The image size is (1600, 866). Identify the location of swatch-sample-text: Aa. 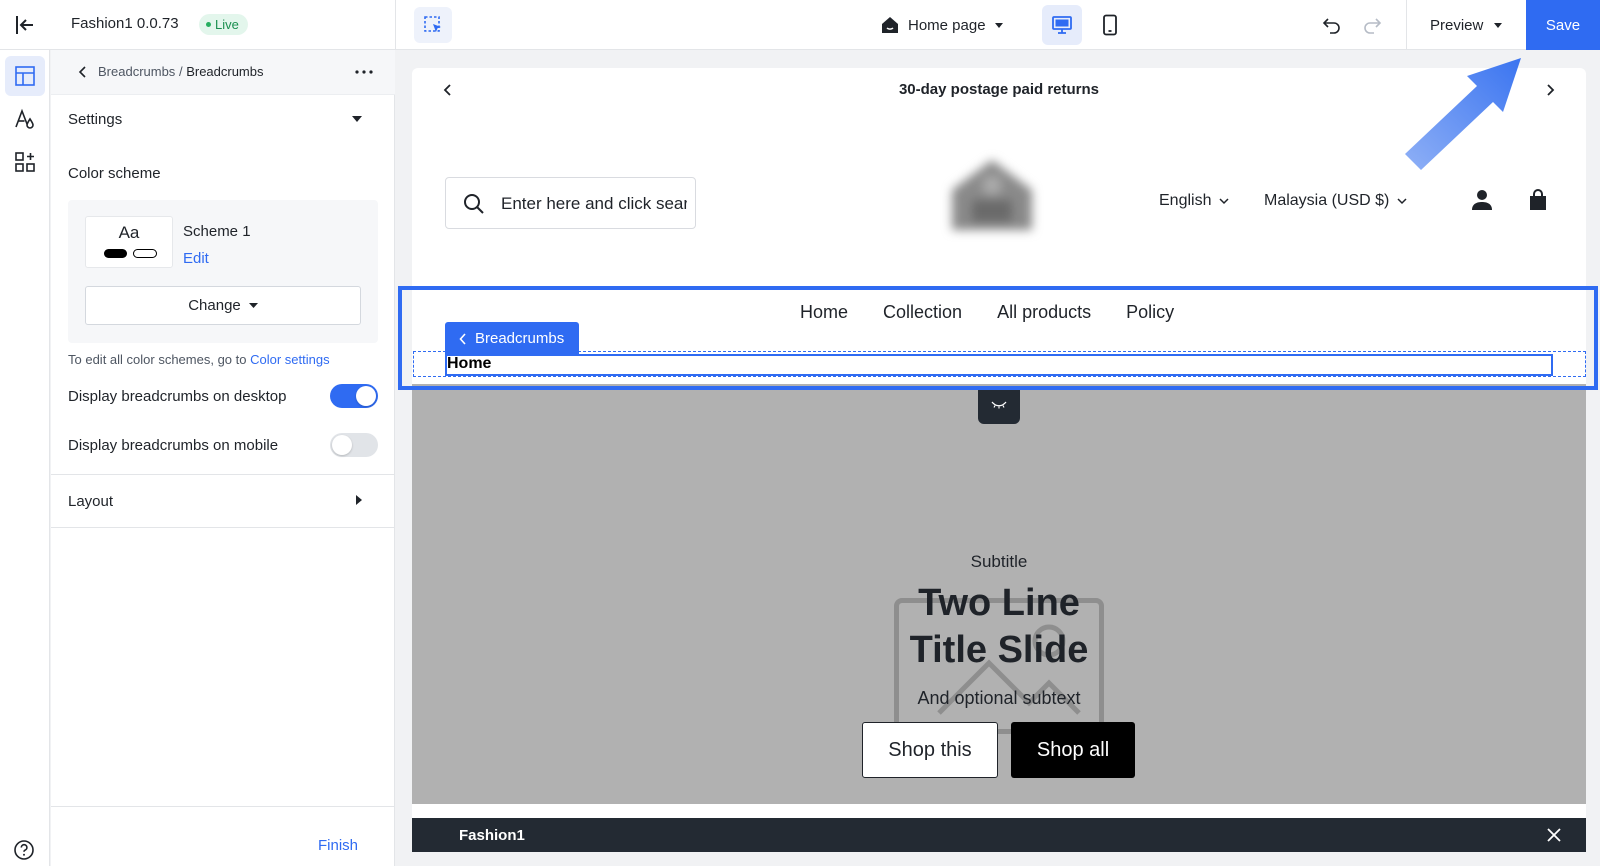
(129, 232).